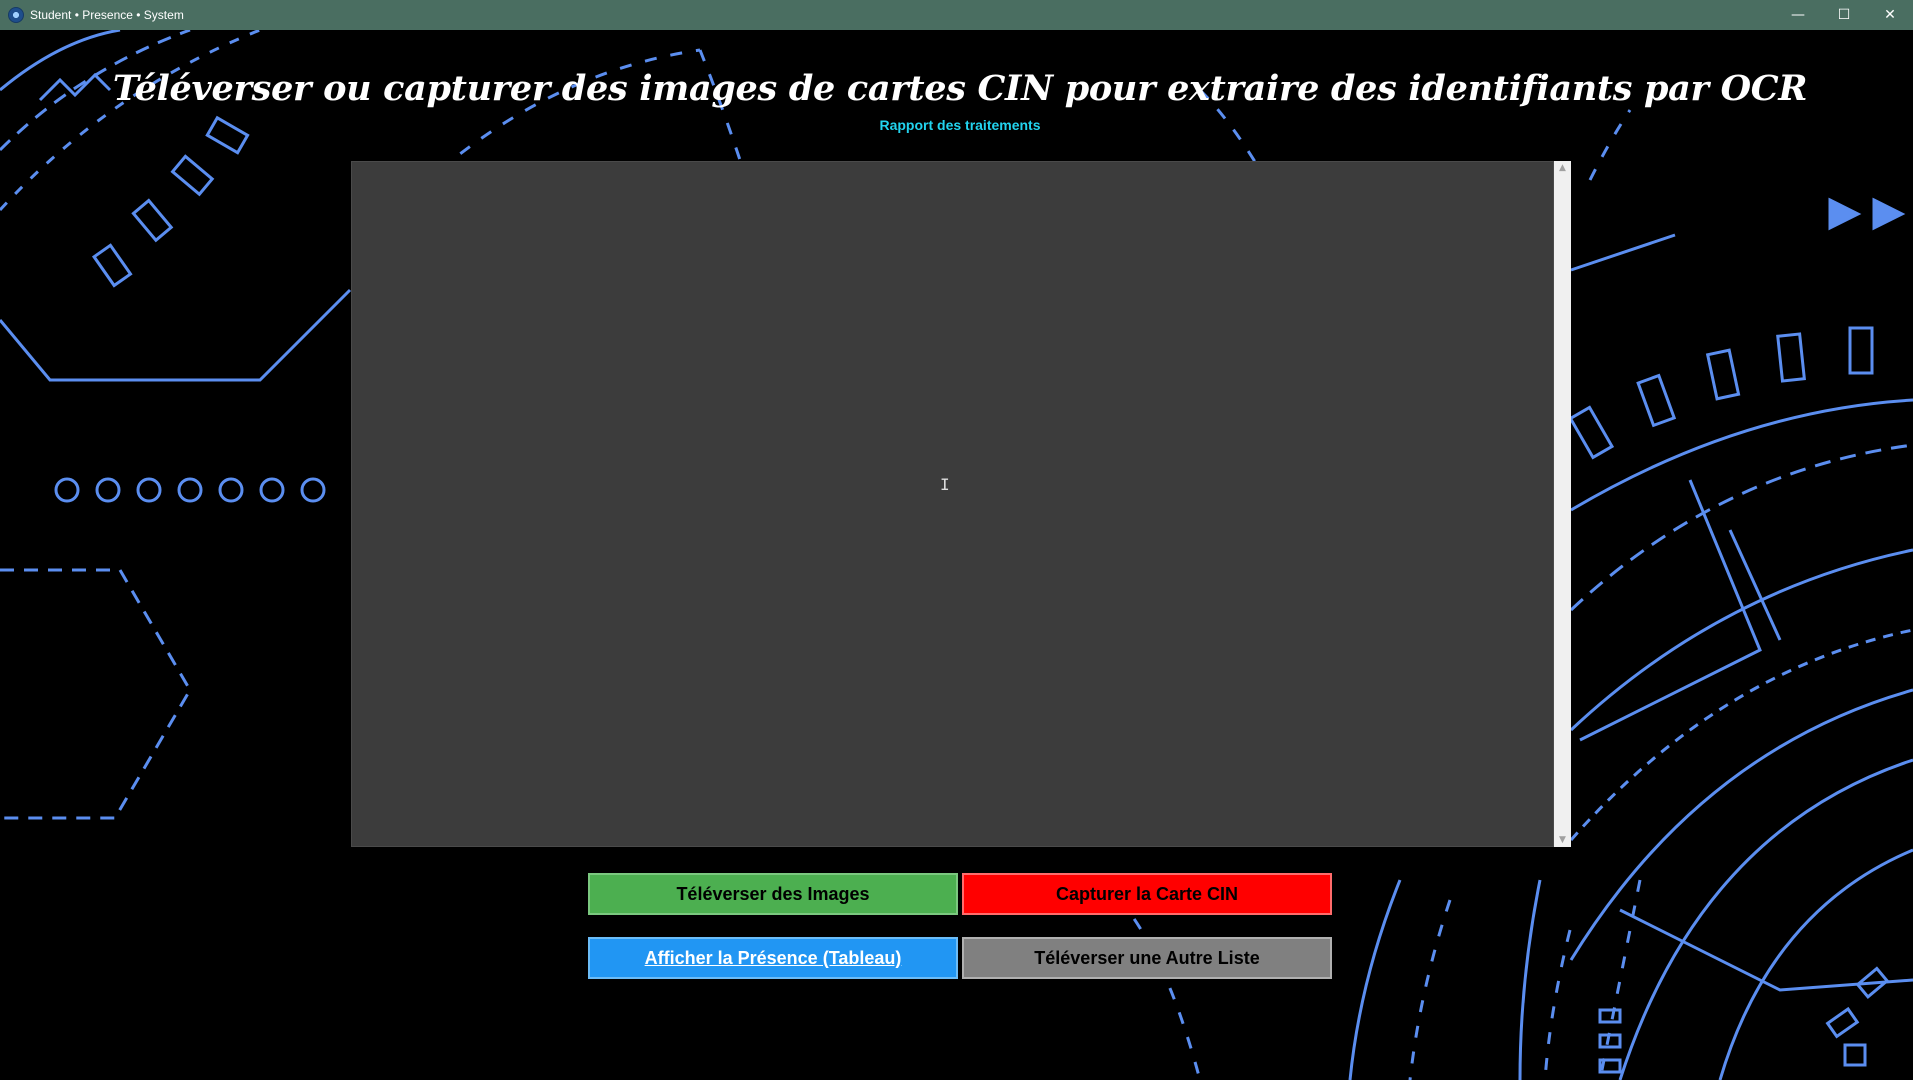 The height and width of the screenshot is (1080, 1913). Describe the element at coordinates (773, 958) in the screenshot. I see `show-presence-button: Afficher la Présence (Tableau)` at that location.